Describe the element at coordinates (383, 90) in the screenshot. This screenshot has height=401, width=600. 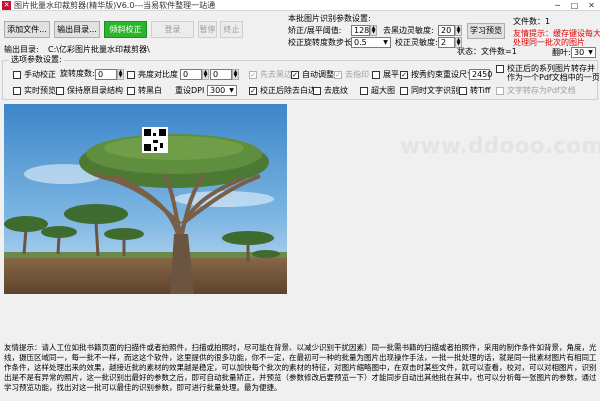
I see `super-big-label: 超大图` at that location.